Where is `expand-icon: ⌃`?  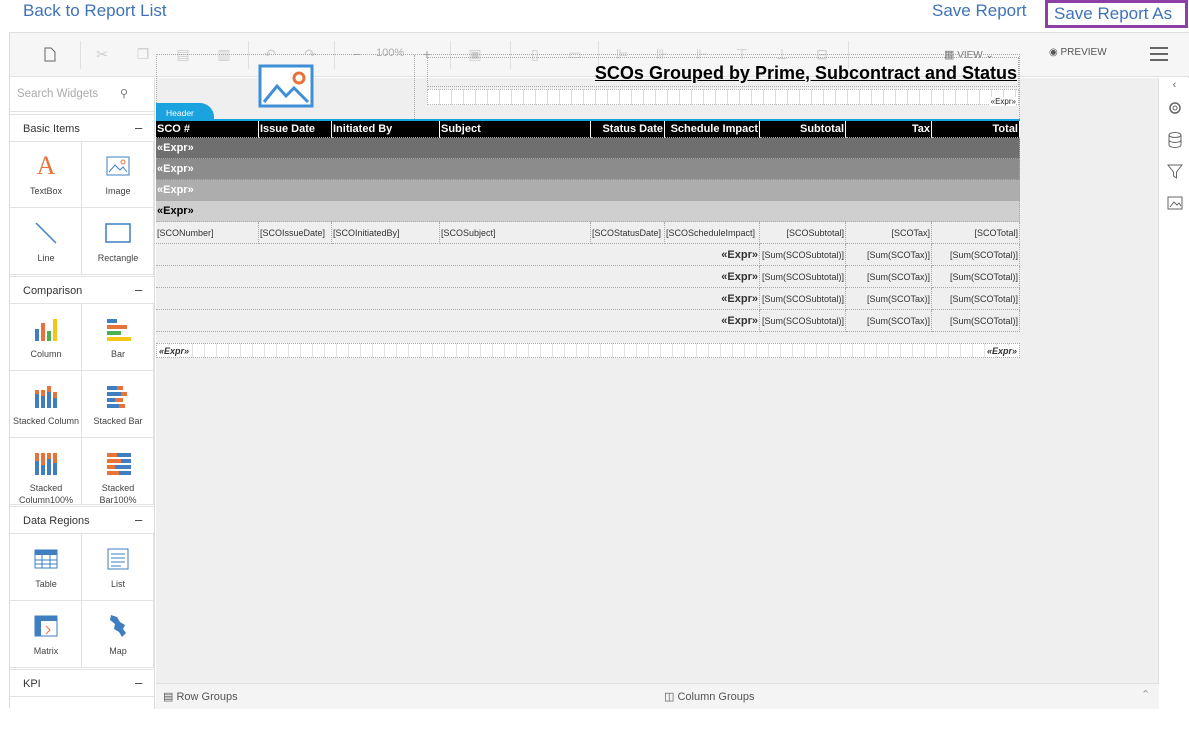
expand-icon: ⌃ is located at coordinates (1145, 694).